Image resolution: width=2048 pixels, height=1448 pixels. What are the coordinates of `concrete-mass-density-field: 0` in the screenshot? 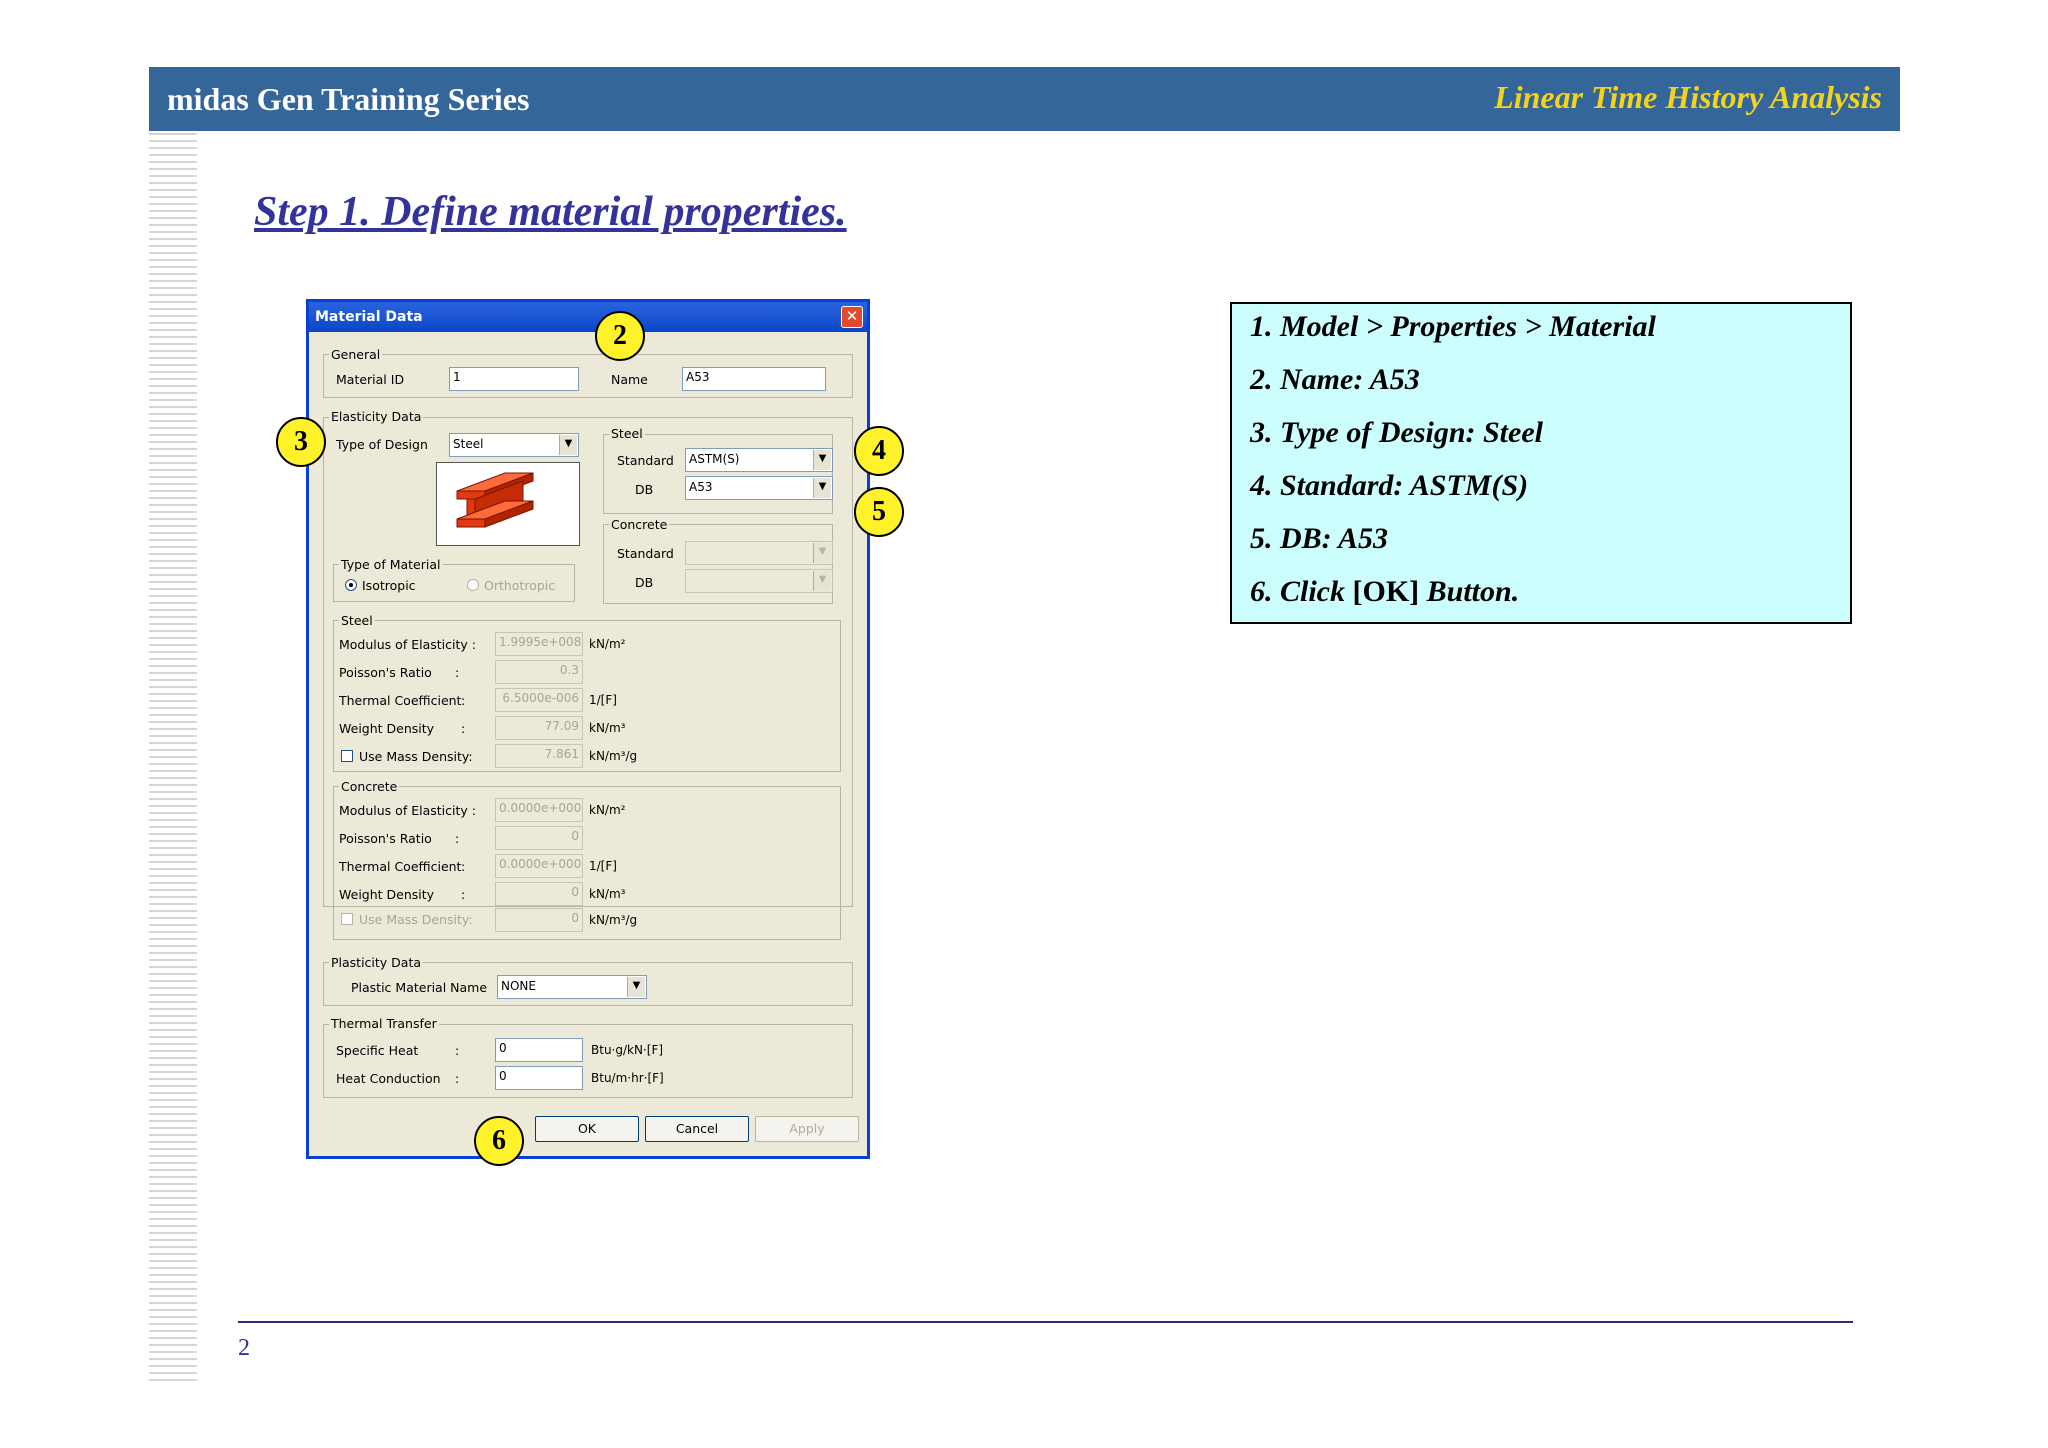 It's located at (539, 920).